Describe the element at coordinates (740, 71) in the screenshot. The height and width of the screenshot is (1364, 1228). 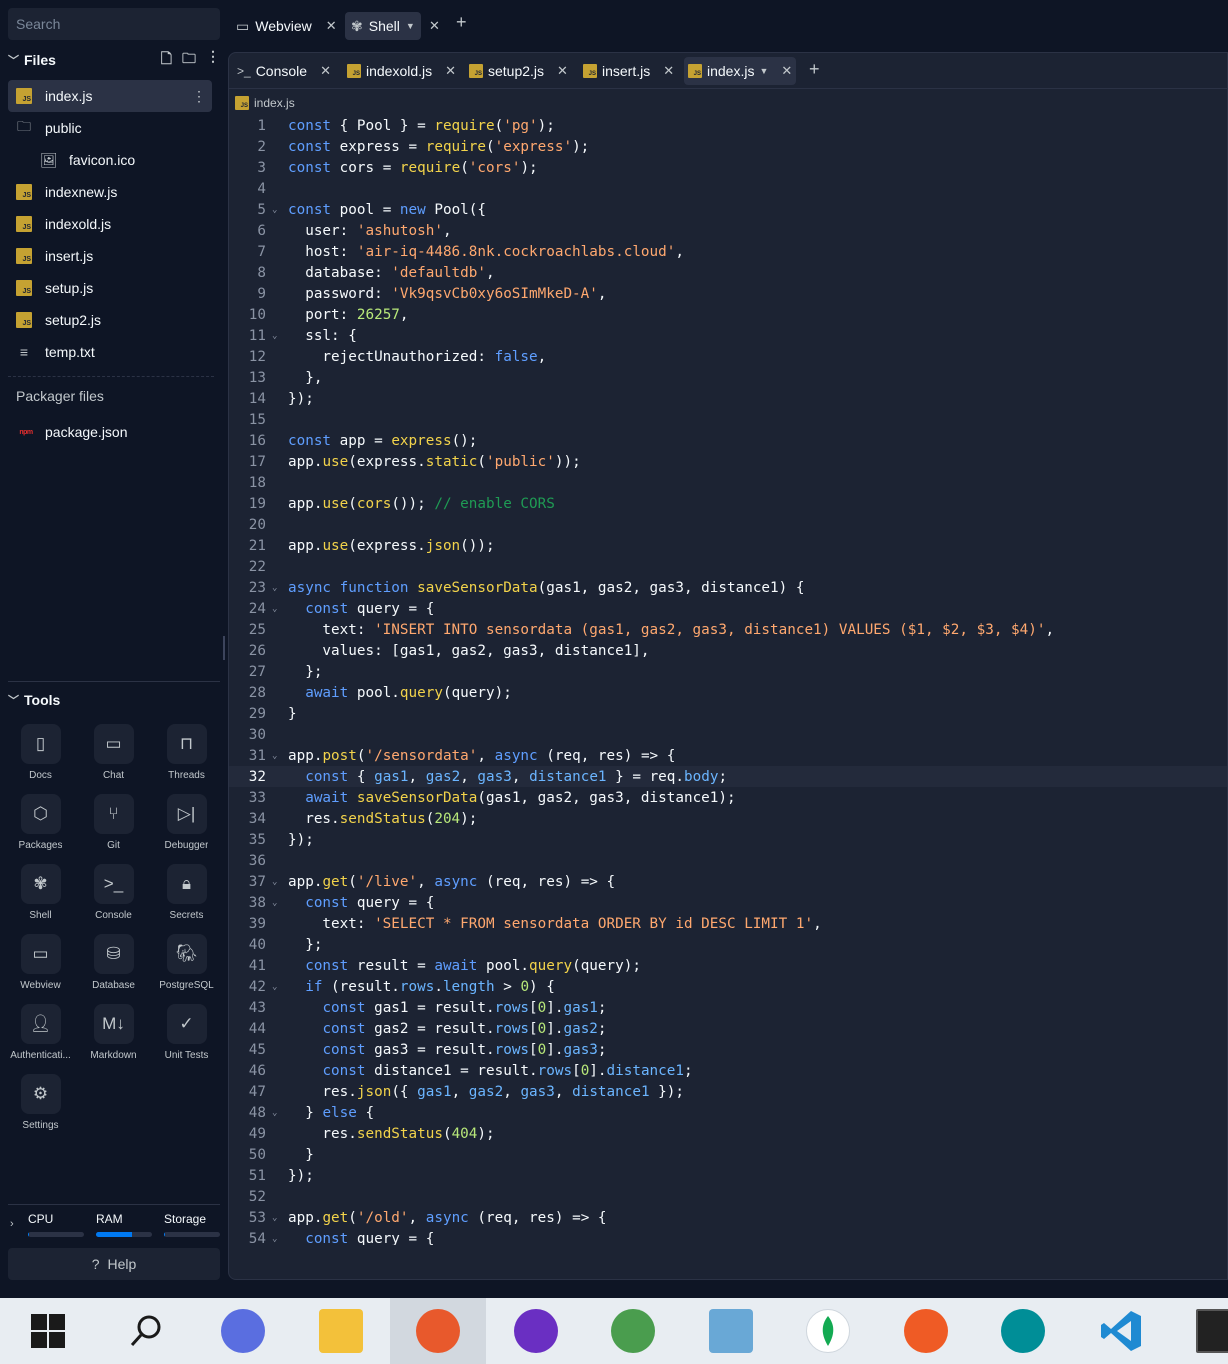
I see `tab-index-js: JS index.js ▼ ✕` at that location.